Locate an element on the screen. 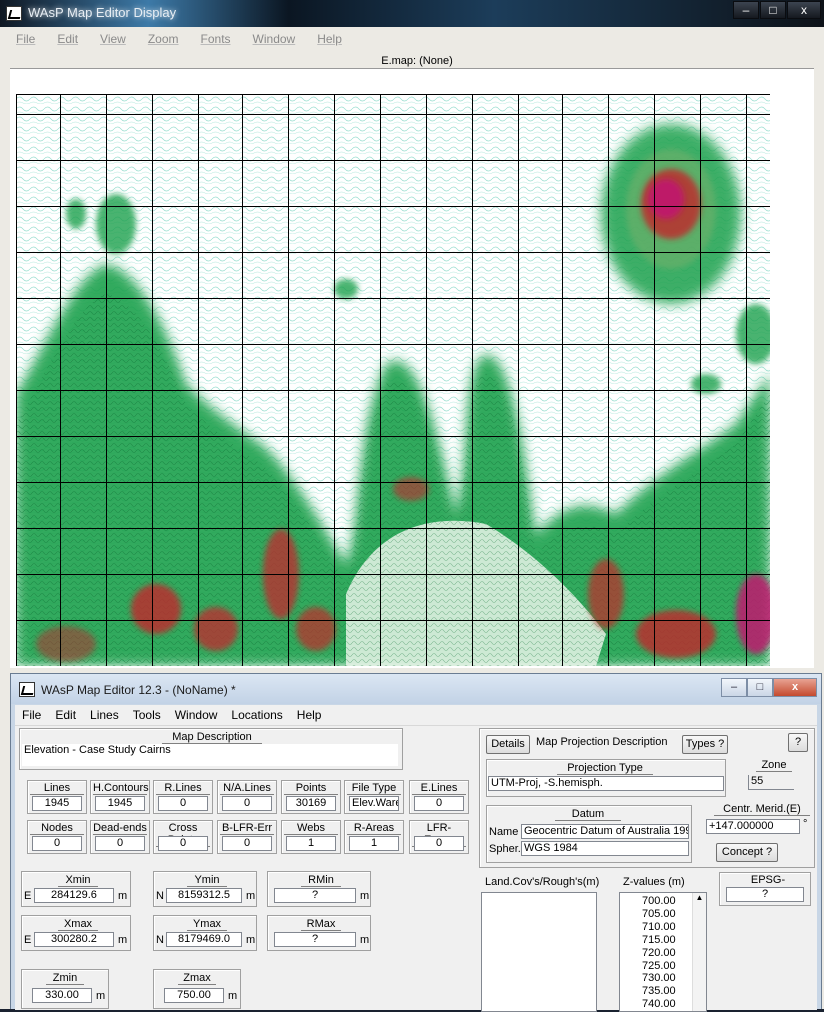 The image size is (824, 1012). xmax-field: 300280.2 is located at coordinates (74, 939).